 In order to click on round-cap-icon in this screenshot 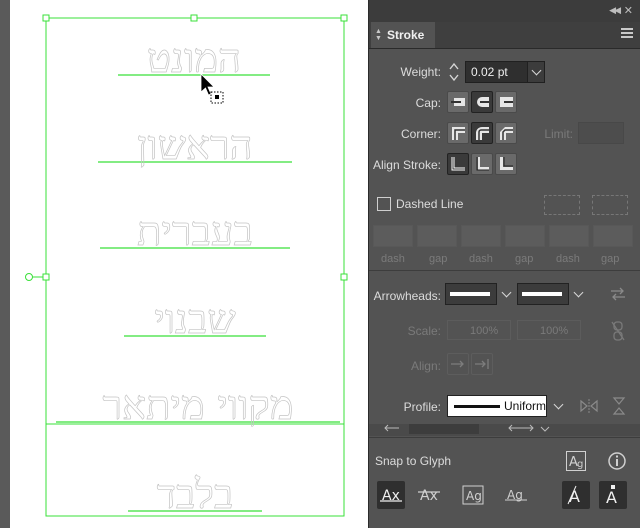, I will do `click(483, 102)`.